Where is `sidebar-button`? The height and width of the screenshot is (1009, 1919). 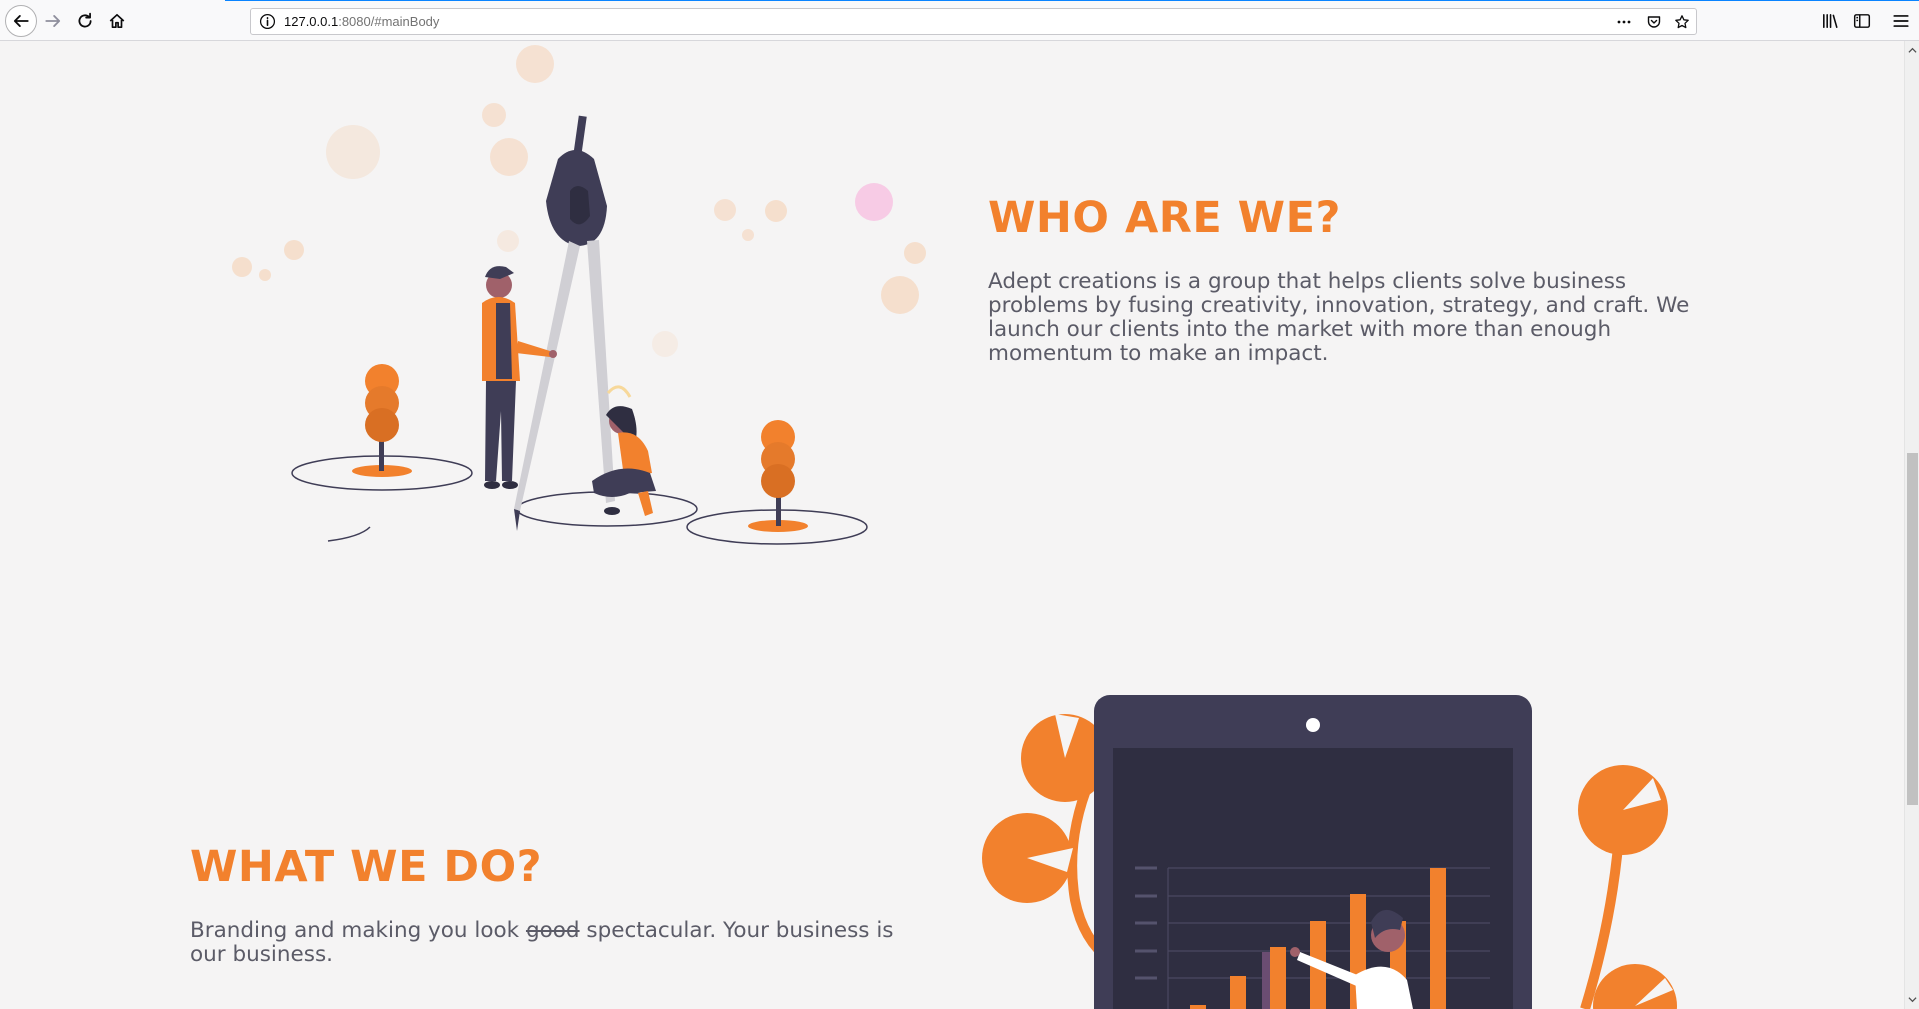 sidebar-button is located at coordinates (1862, 21).